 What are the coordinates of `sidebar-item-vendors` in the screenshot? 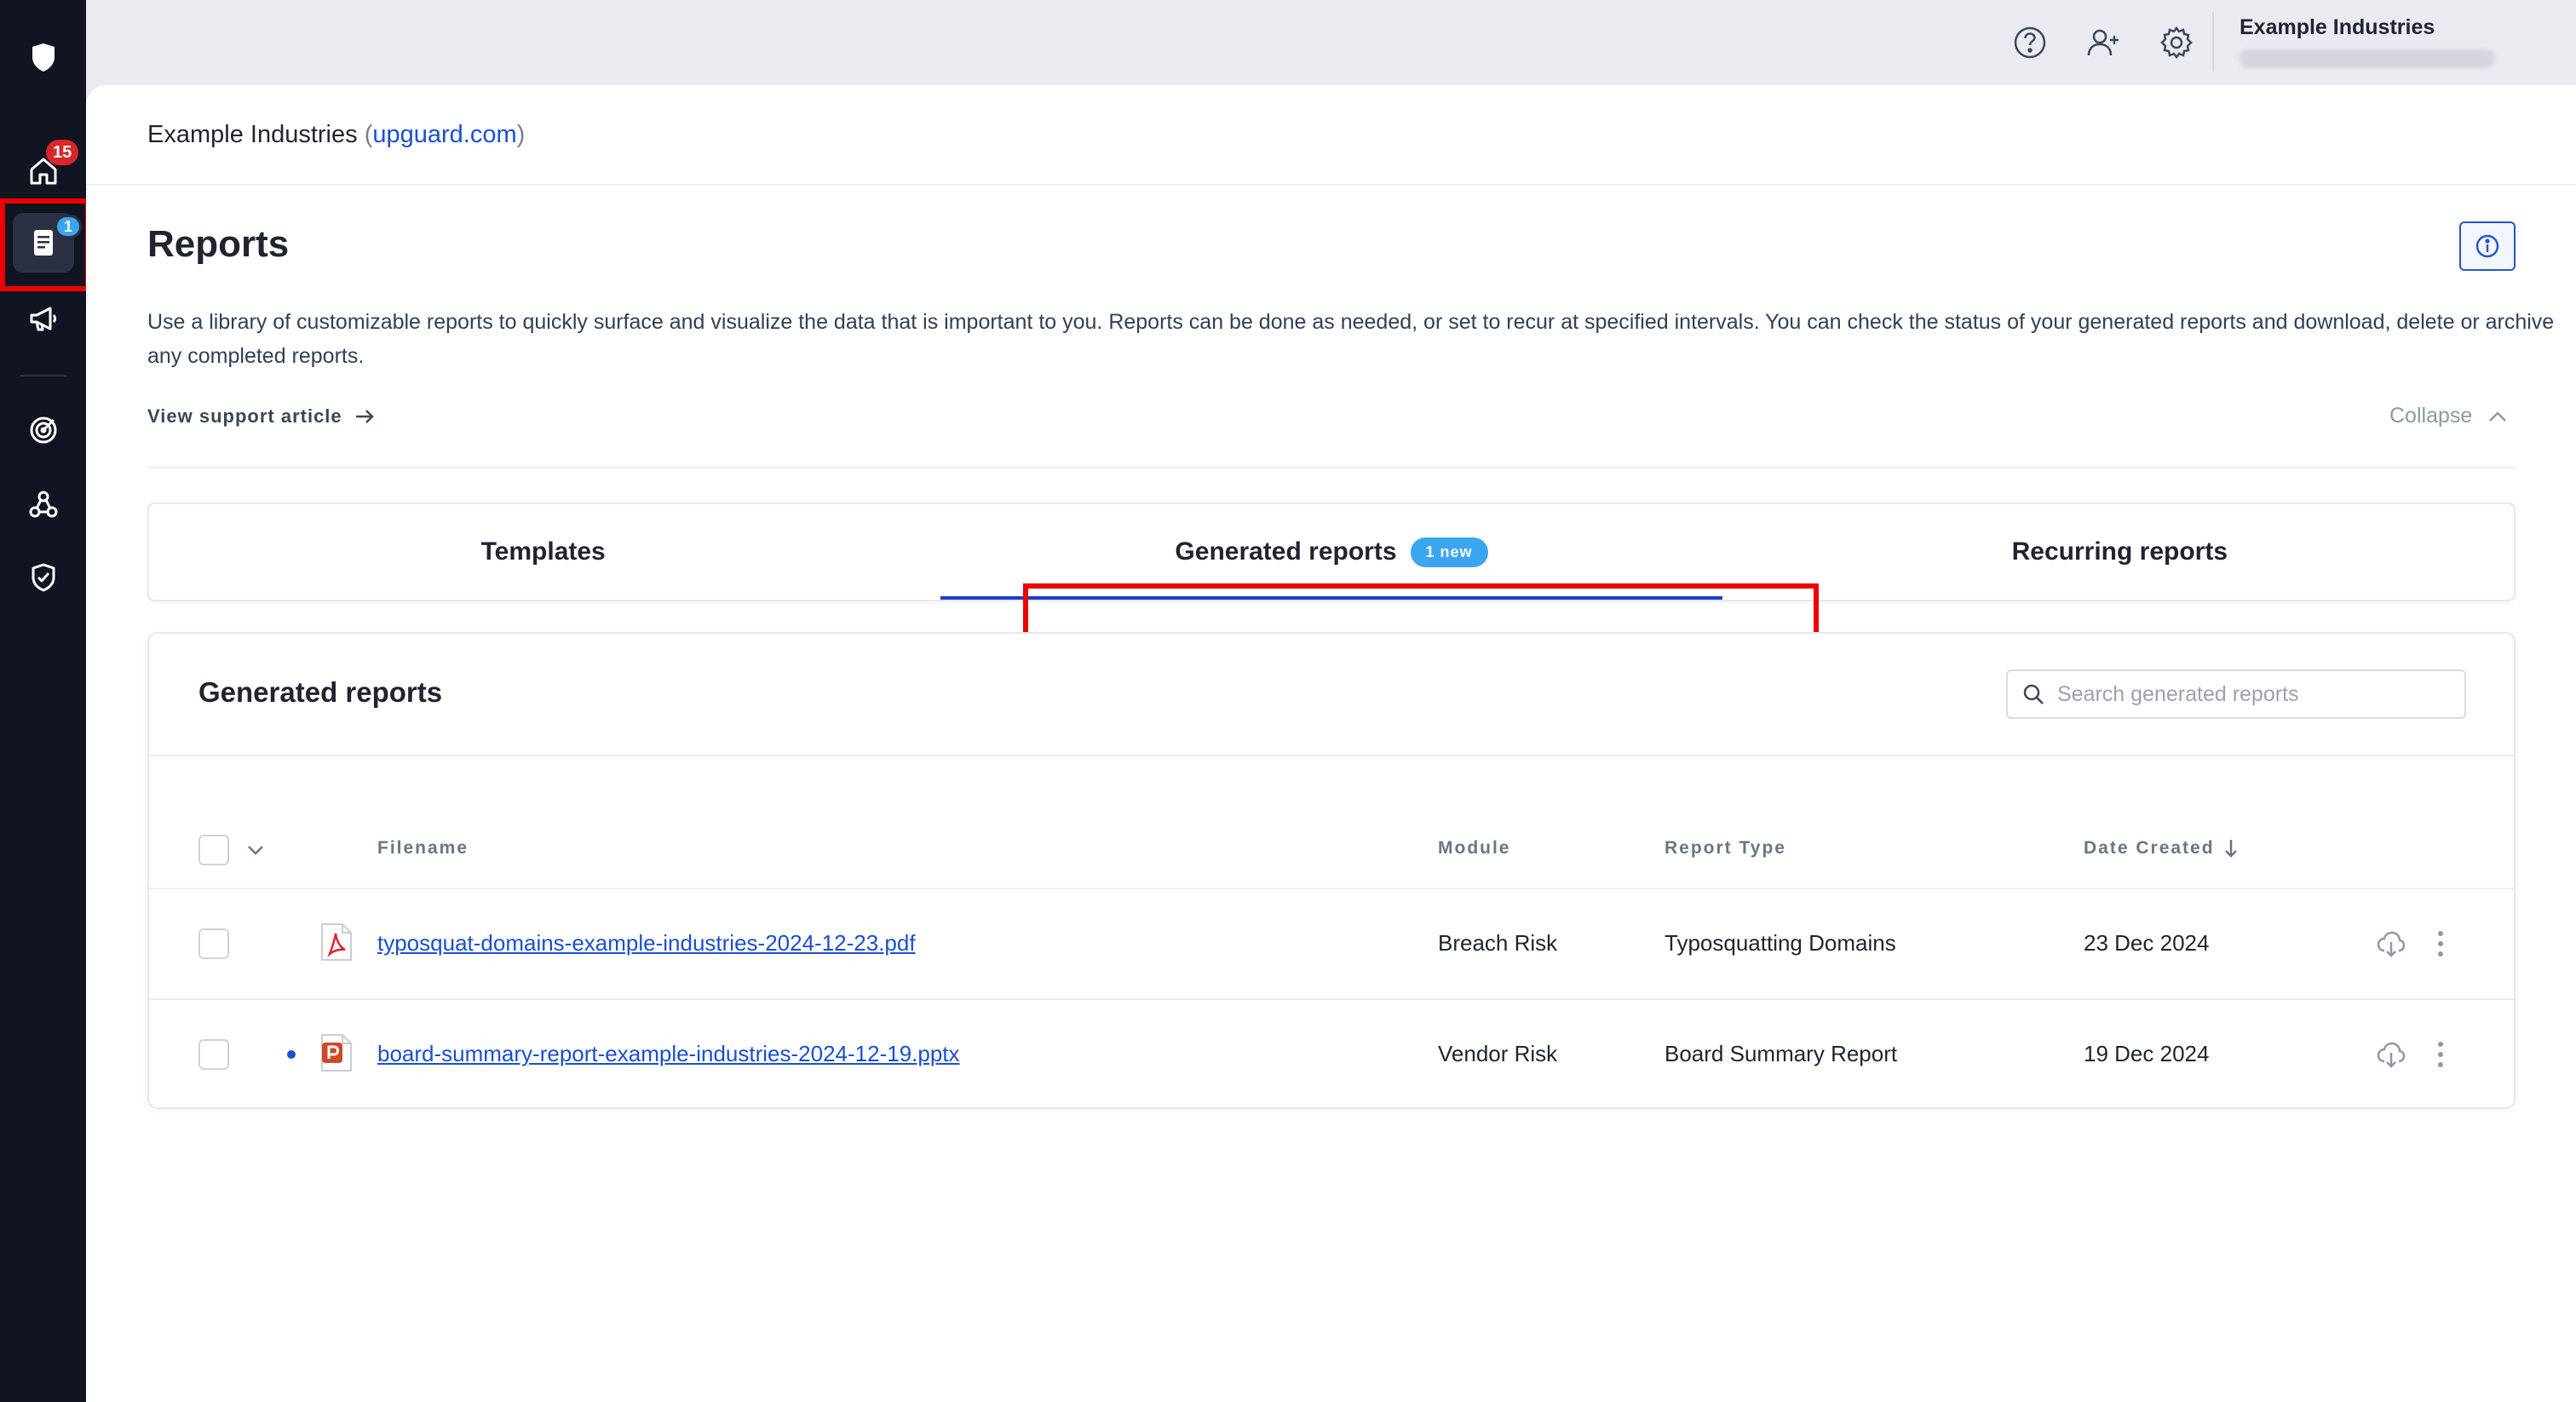 It's located at (43, 504).